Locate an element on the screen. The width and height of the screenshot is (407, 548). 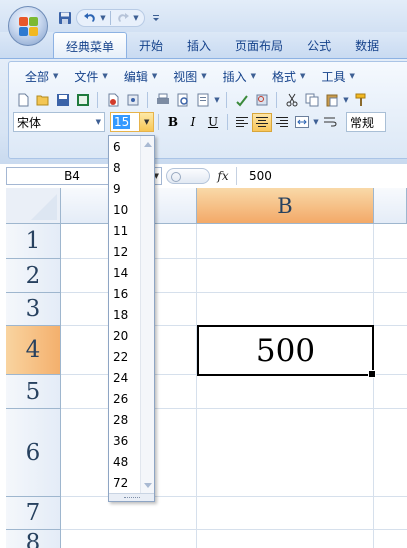
font-size-option: 14 is located at coordinates (124, 272).